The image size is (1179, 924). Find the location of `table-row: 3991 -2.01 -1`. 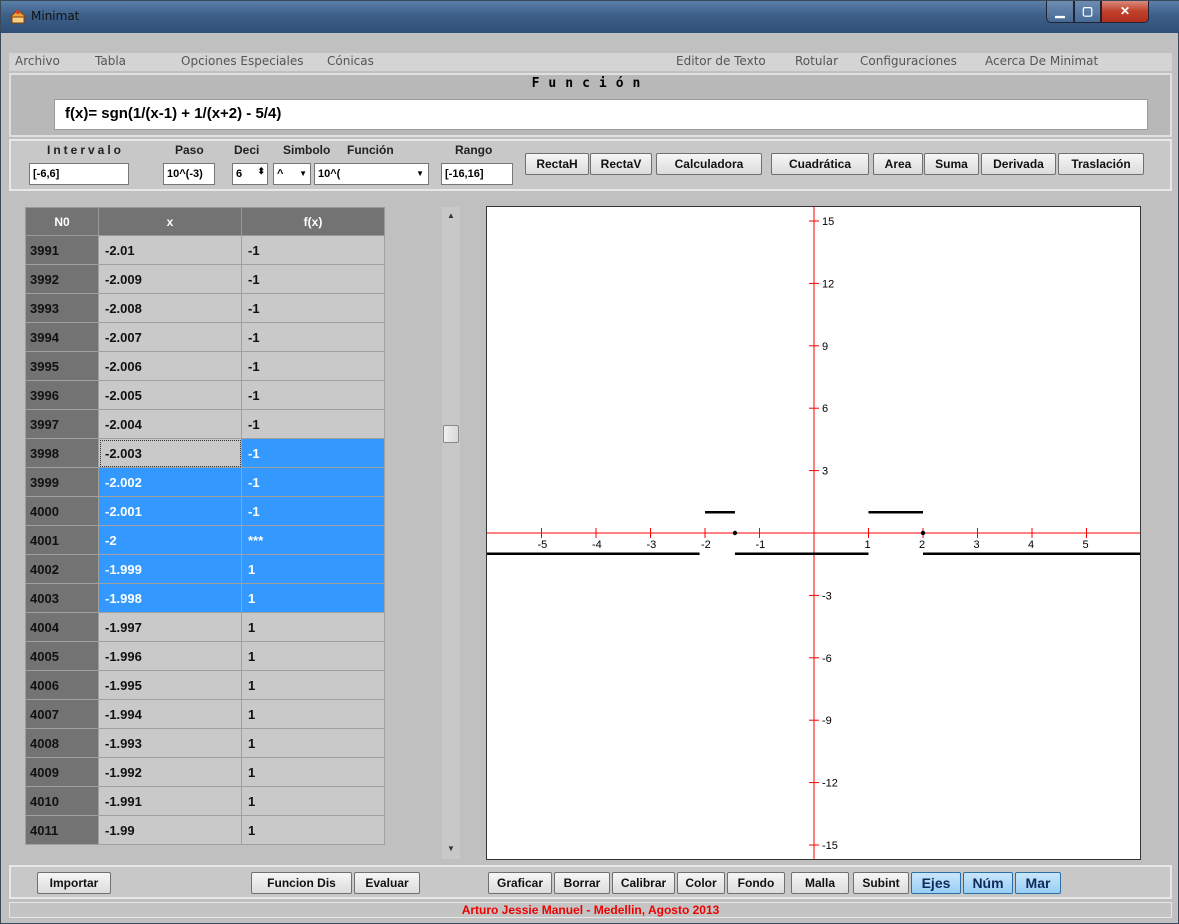

table-row: 3991 -2.01 -1 is located at coordinates (205, 250).